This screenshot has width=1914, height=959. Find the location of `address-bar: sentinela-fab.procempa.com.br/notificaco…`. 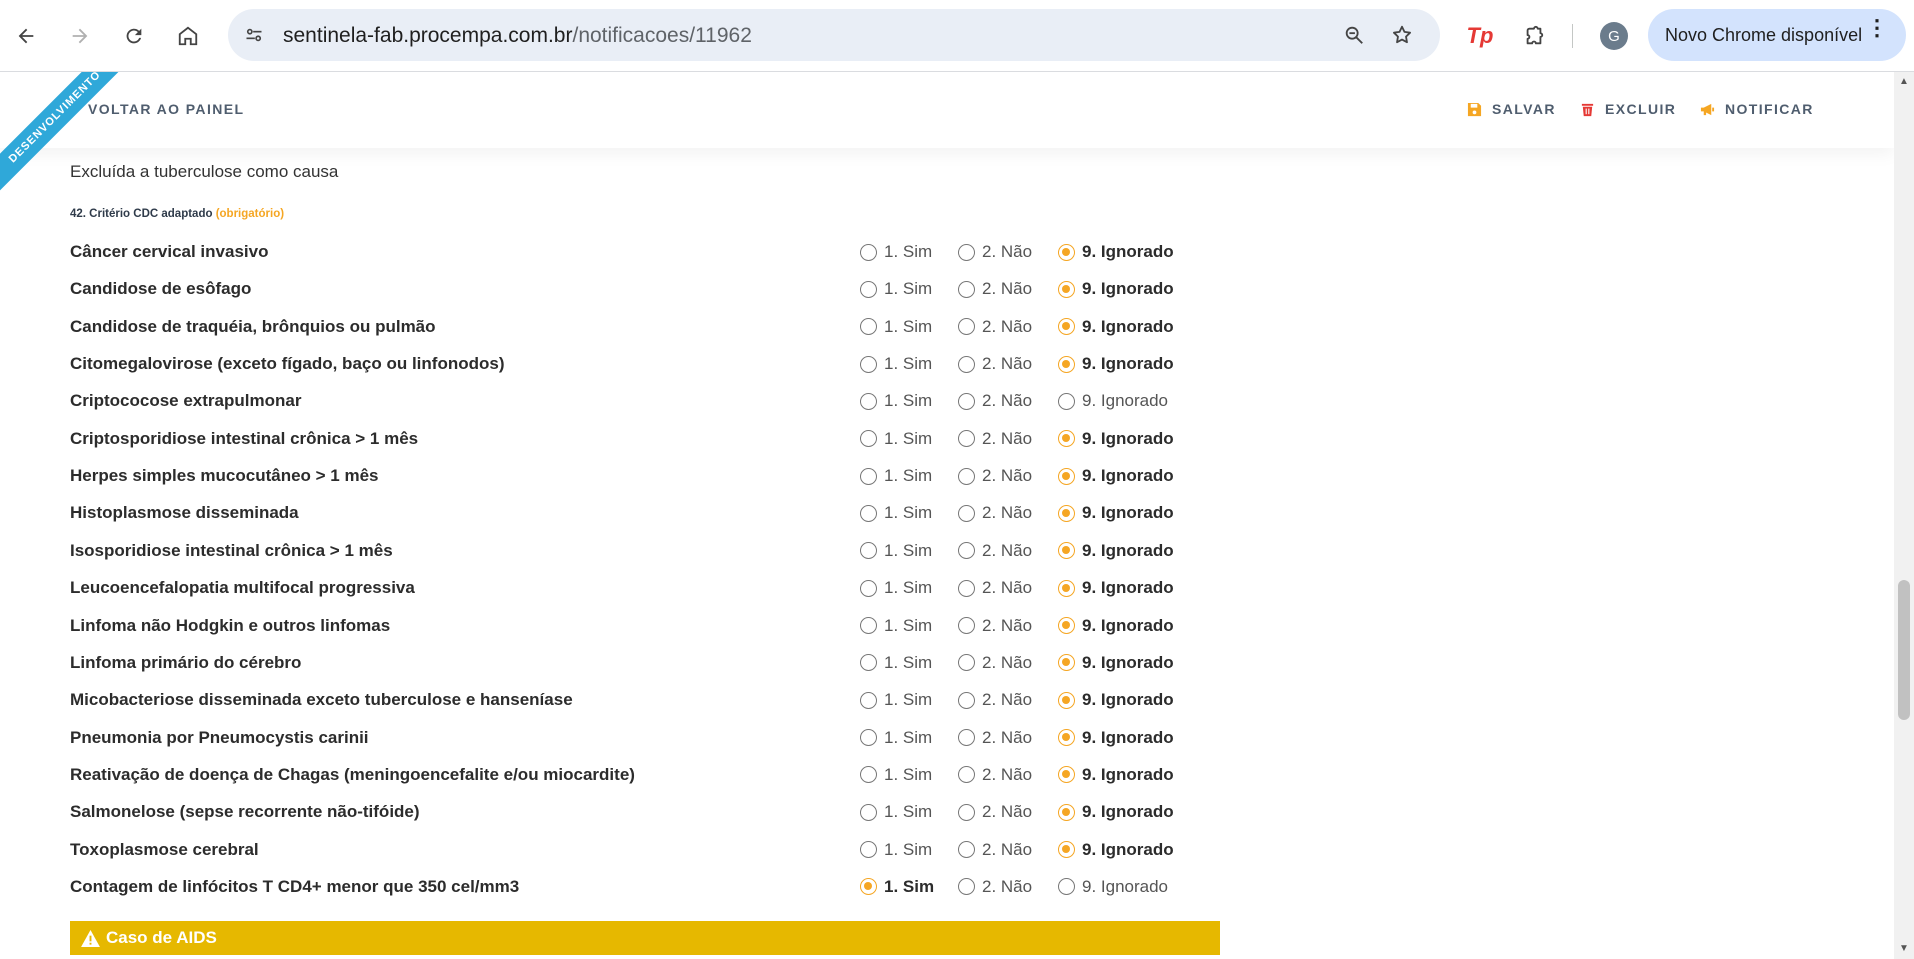

address-bar: sentinela-fab.procempa.com.br/notificaco… is located at coordinates (834, 35).